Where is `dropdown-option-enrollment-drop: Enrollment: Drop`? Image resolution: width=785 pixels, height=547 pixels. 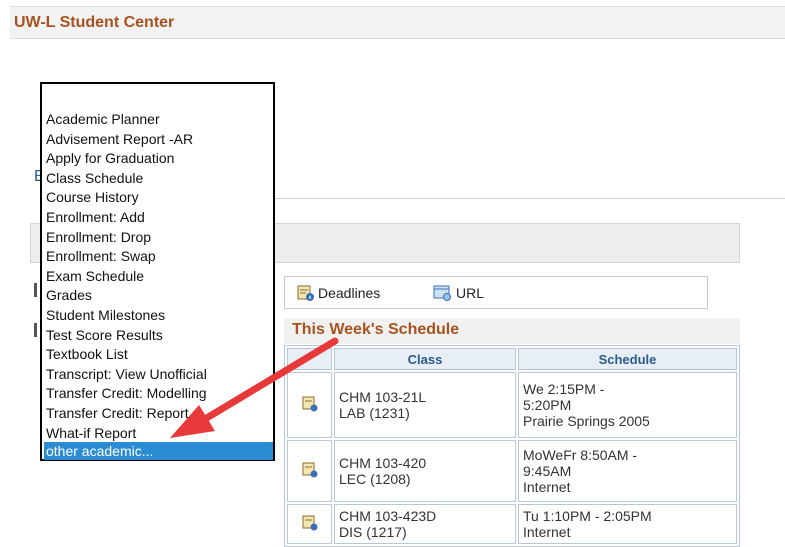
dropdown-option-enrollment-drop: Enrollment: Drop is located at coordinates (98, 238).